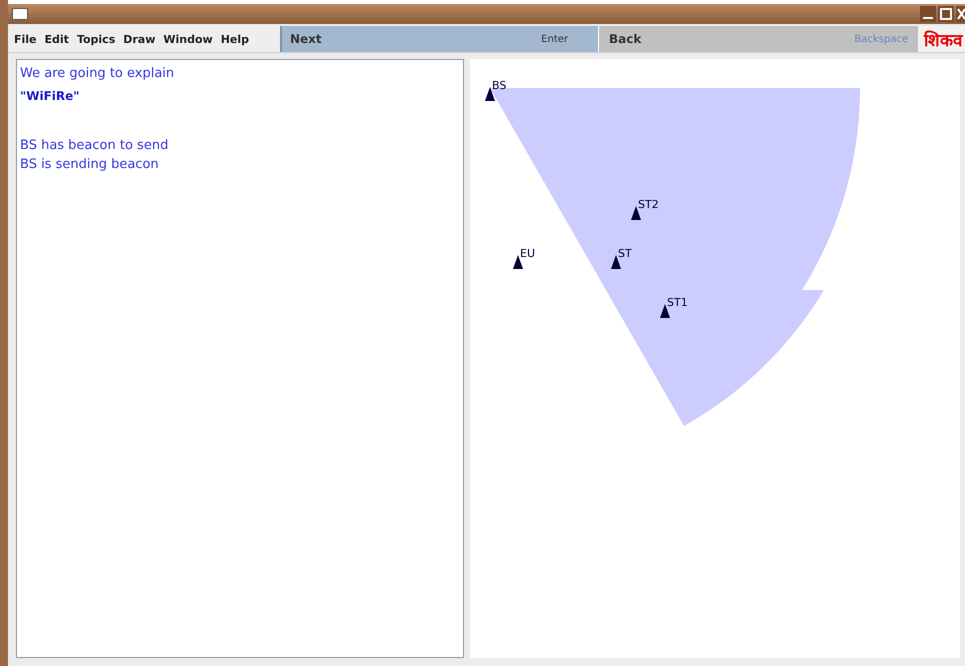  Describe the element at coordinates (960, 14) in the screenshot. I see `close-icon` at that location.